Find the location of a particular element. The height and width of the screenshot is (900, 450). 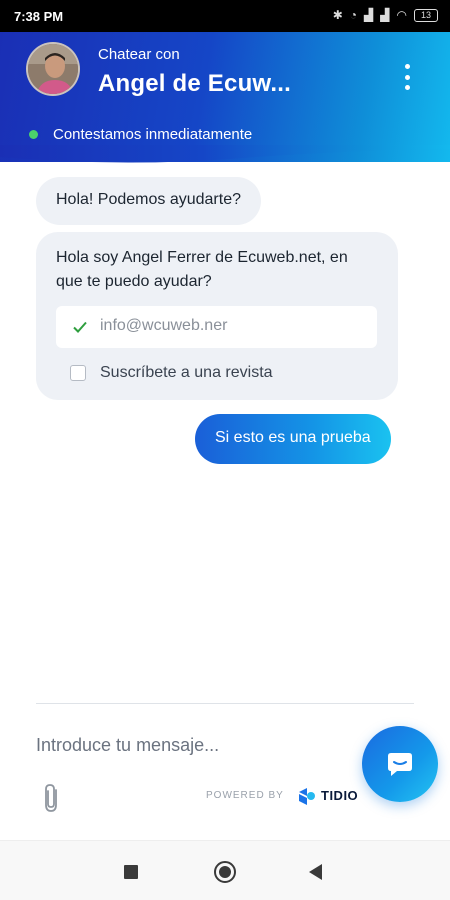

chat-toggle-button is located at coordinates (400, 764).